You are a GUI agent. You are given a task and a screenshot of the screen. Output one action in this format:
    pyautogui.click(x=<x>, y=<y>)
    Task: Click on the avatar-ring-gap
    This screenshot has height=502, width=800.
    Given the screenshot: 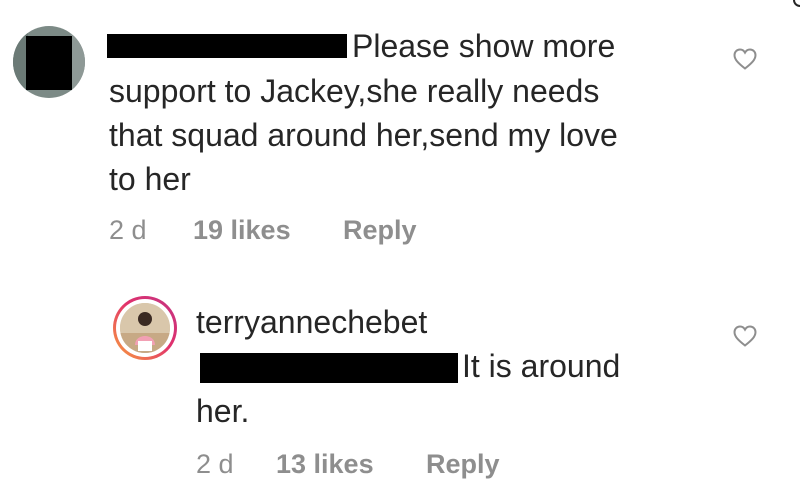 What is the action you would take?
    pyautogui.click(x=145, y=328)
    